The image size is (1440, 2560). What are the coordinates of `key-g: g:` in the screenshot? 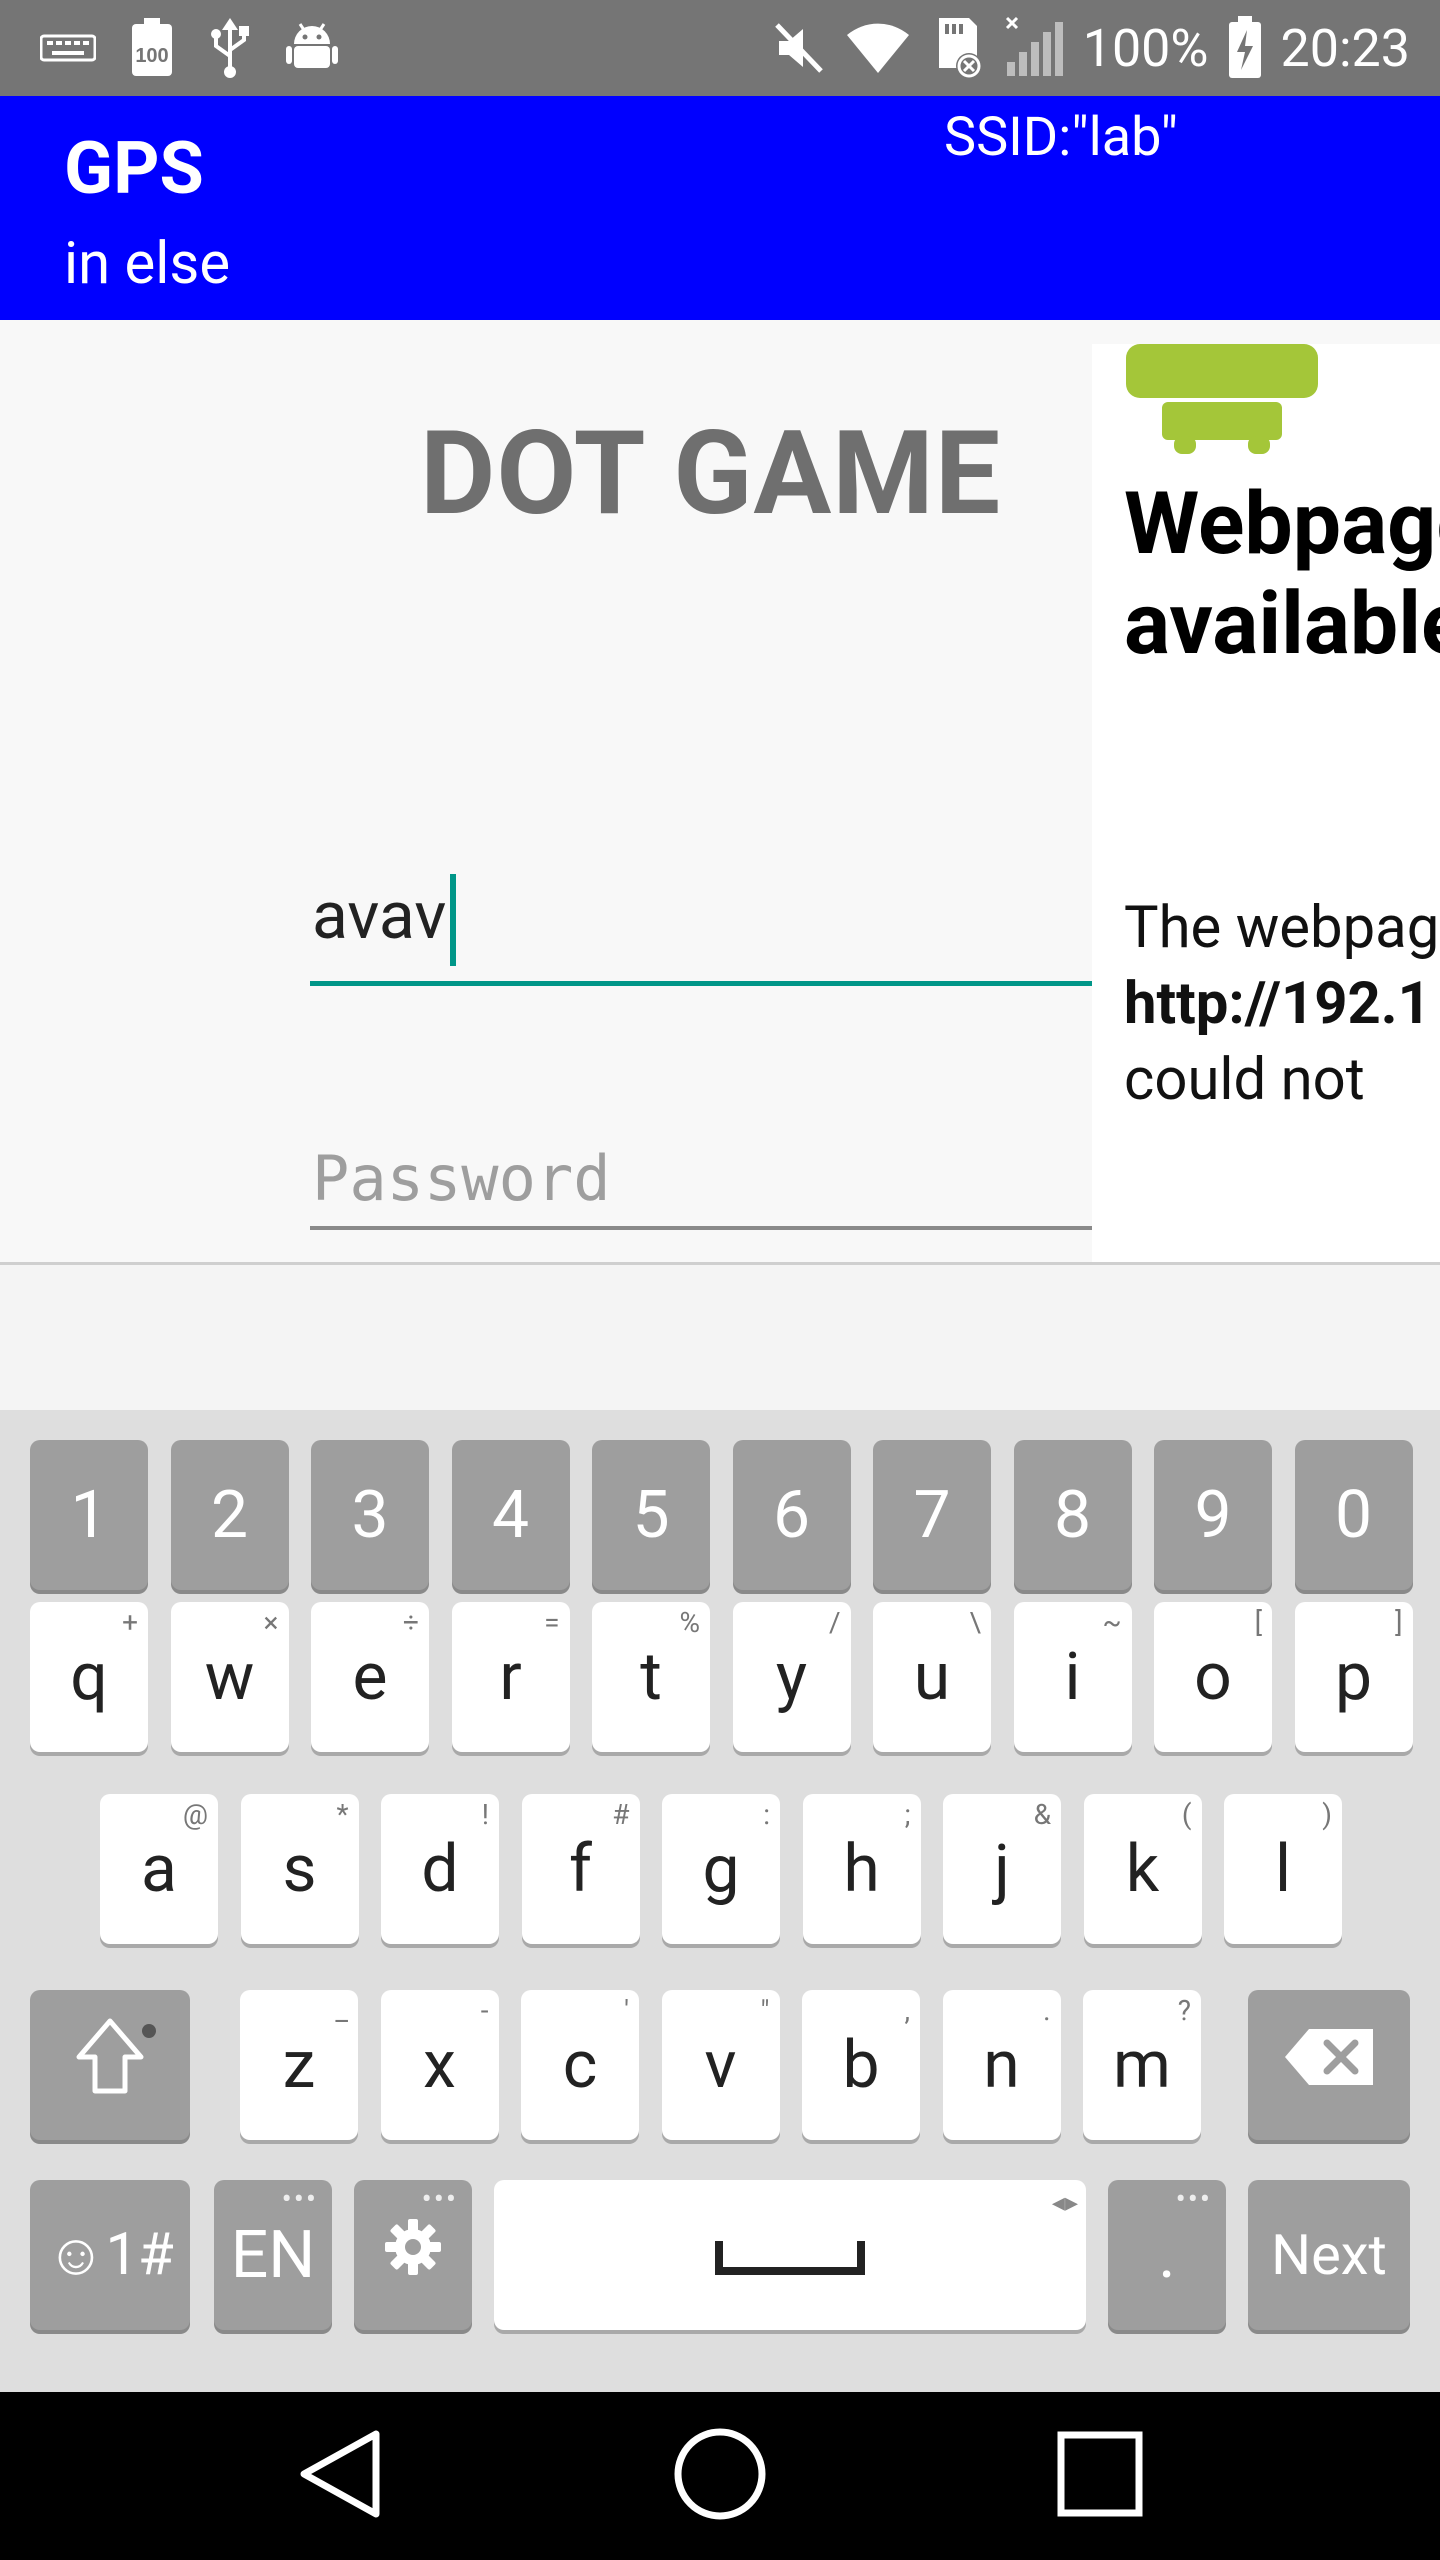 It's located at (721, 1869).